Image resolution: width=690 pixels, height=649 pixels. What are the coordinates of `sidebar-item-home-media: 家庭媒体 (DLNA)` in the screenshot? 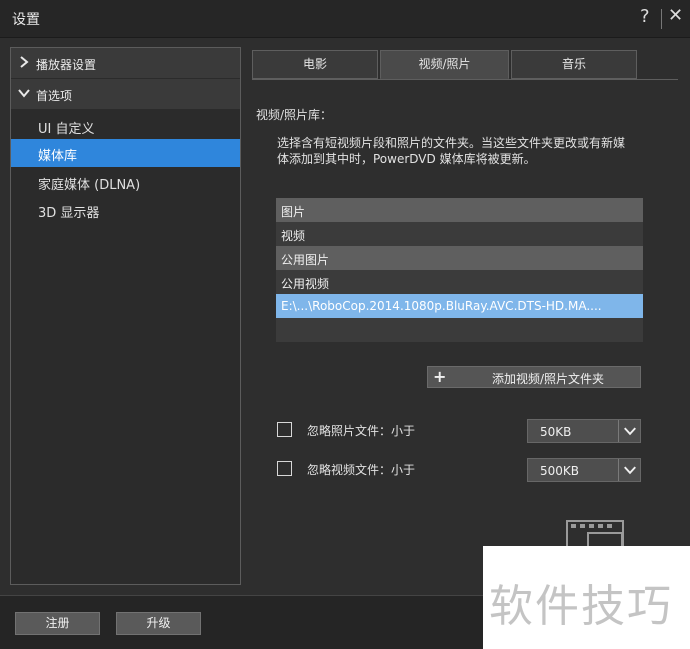 It's located at (125, 182).